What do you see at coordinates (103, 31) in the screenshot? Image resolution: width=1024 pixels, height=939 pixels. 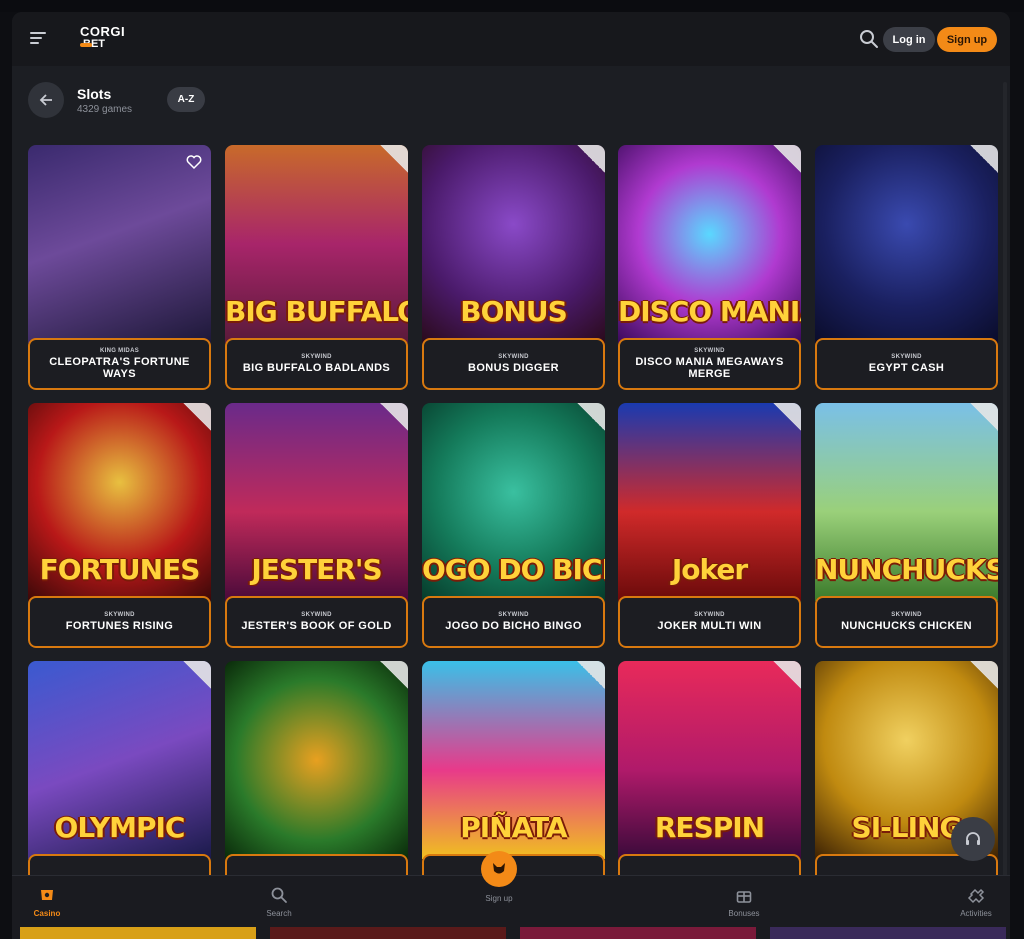 I see `logo-text-top: CORGI` at bounding box center [103, 31].